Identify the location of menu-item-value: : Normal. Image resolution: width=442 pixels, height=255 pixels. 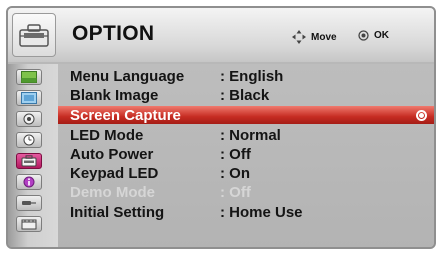
(250, 135).